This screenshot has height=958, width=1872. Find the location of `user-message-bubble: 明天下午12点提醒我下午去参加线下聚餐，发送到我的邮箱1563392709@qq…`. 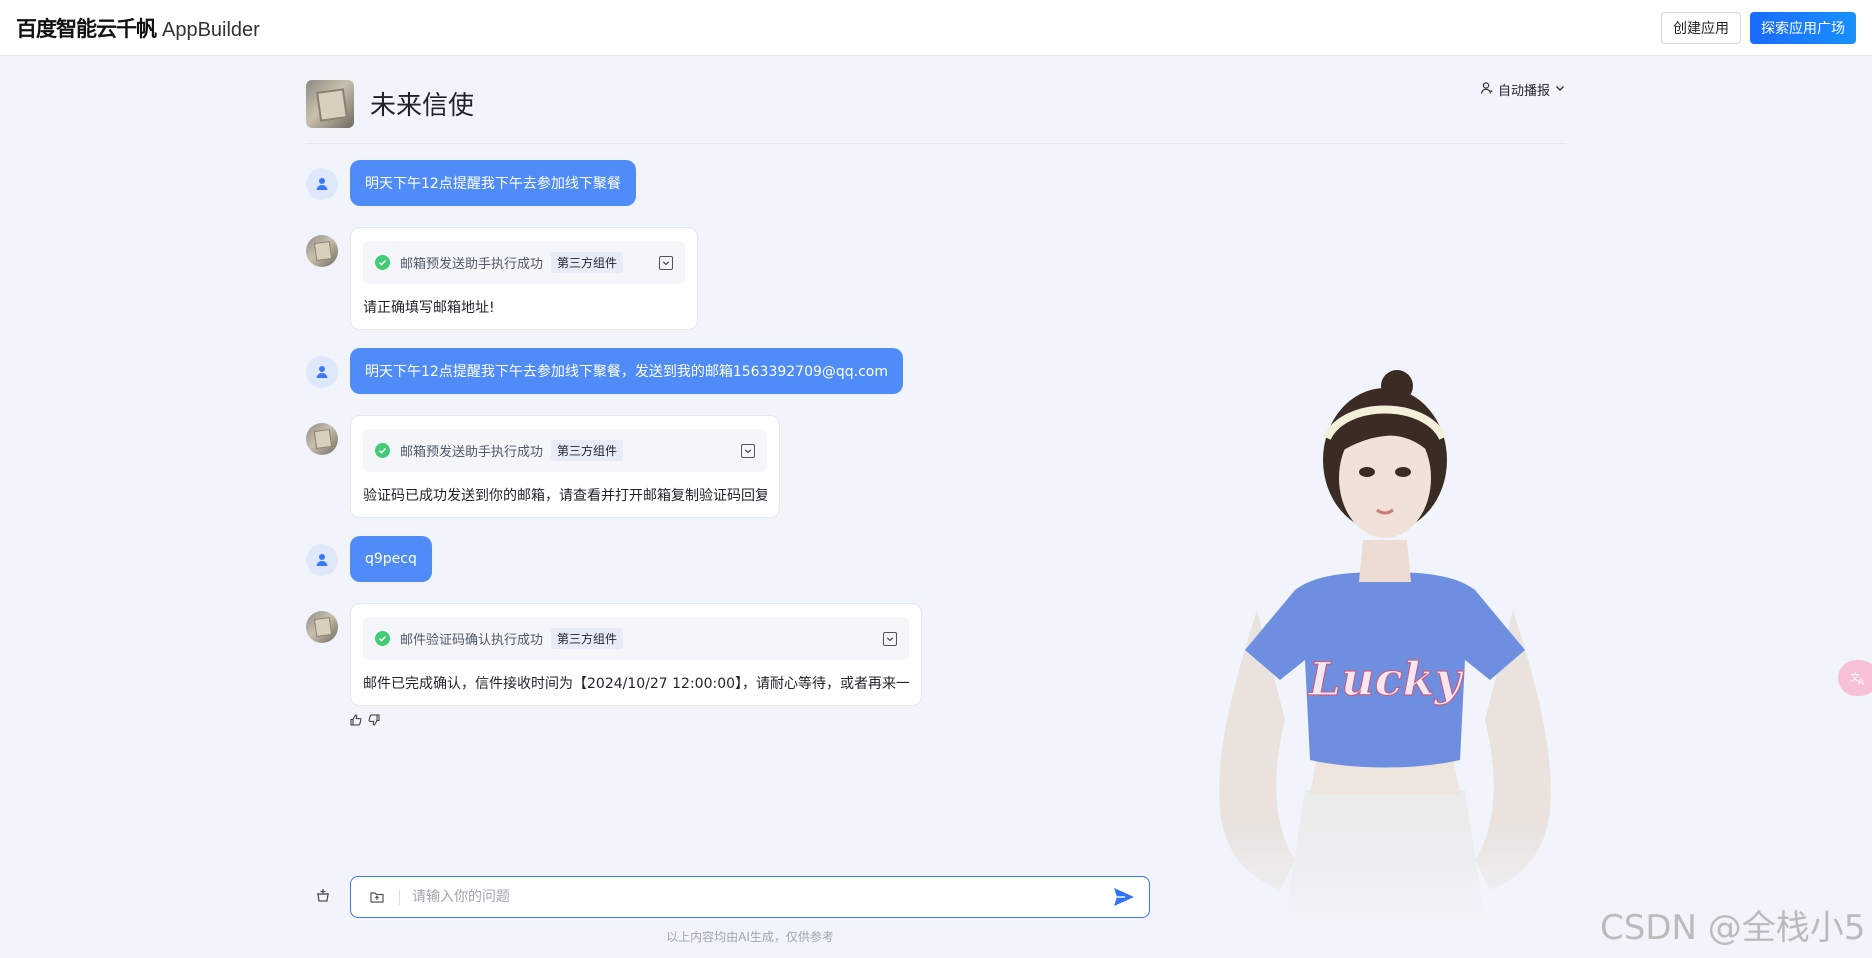

user-message-bubble: 明天下午12点提醒我下午去参加线下聚餐，发送到我的邮箱1563392709@qq… is located at coordinates (627, 371).